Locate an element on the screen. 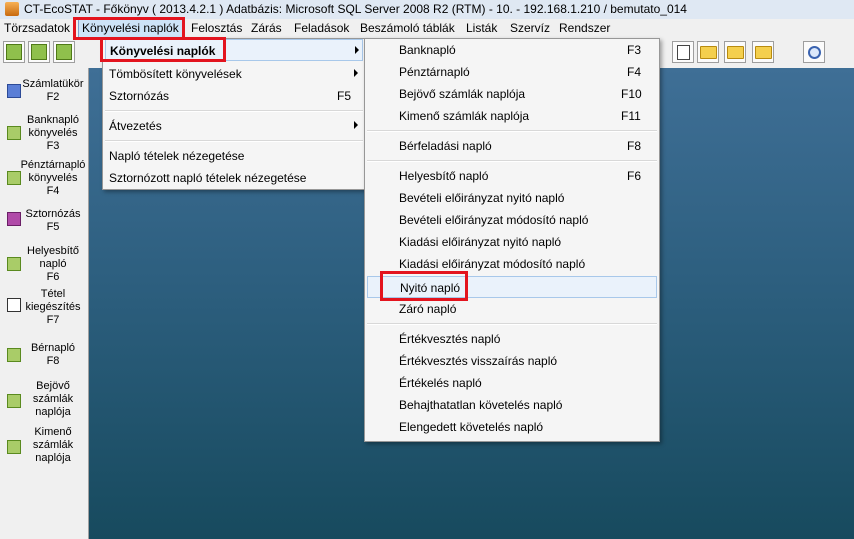  menu-item-kiadasi-nyito: Kiadási előirányzat nyitó napló is located at coordinates (512, 242).